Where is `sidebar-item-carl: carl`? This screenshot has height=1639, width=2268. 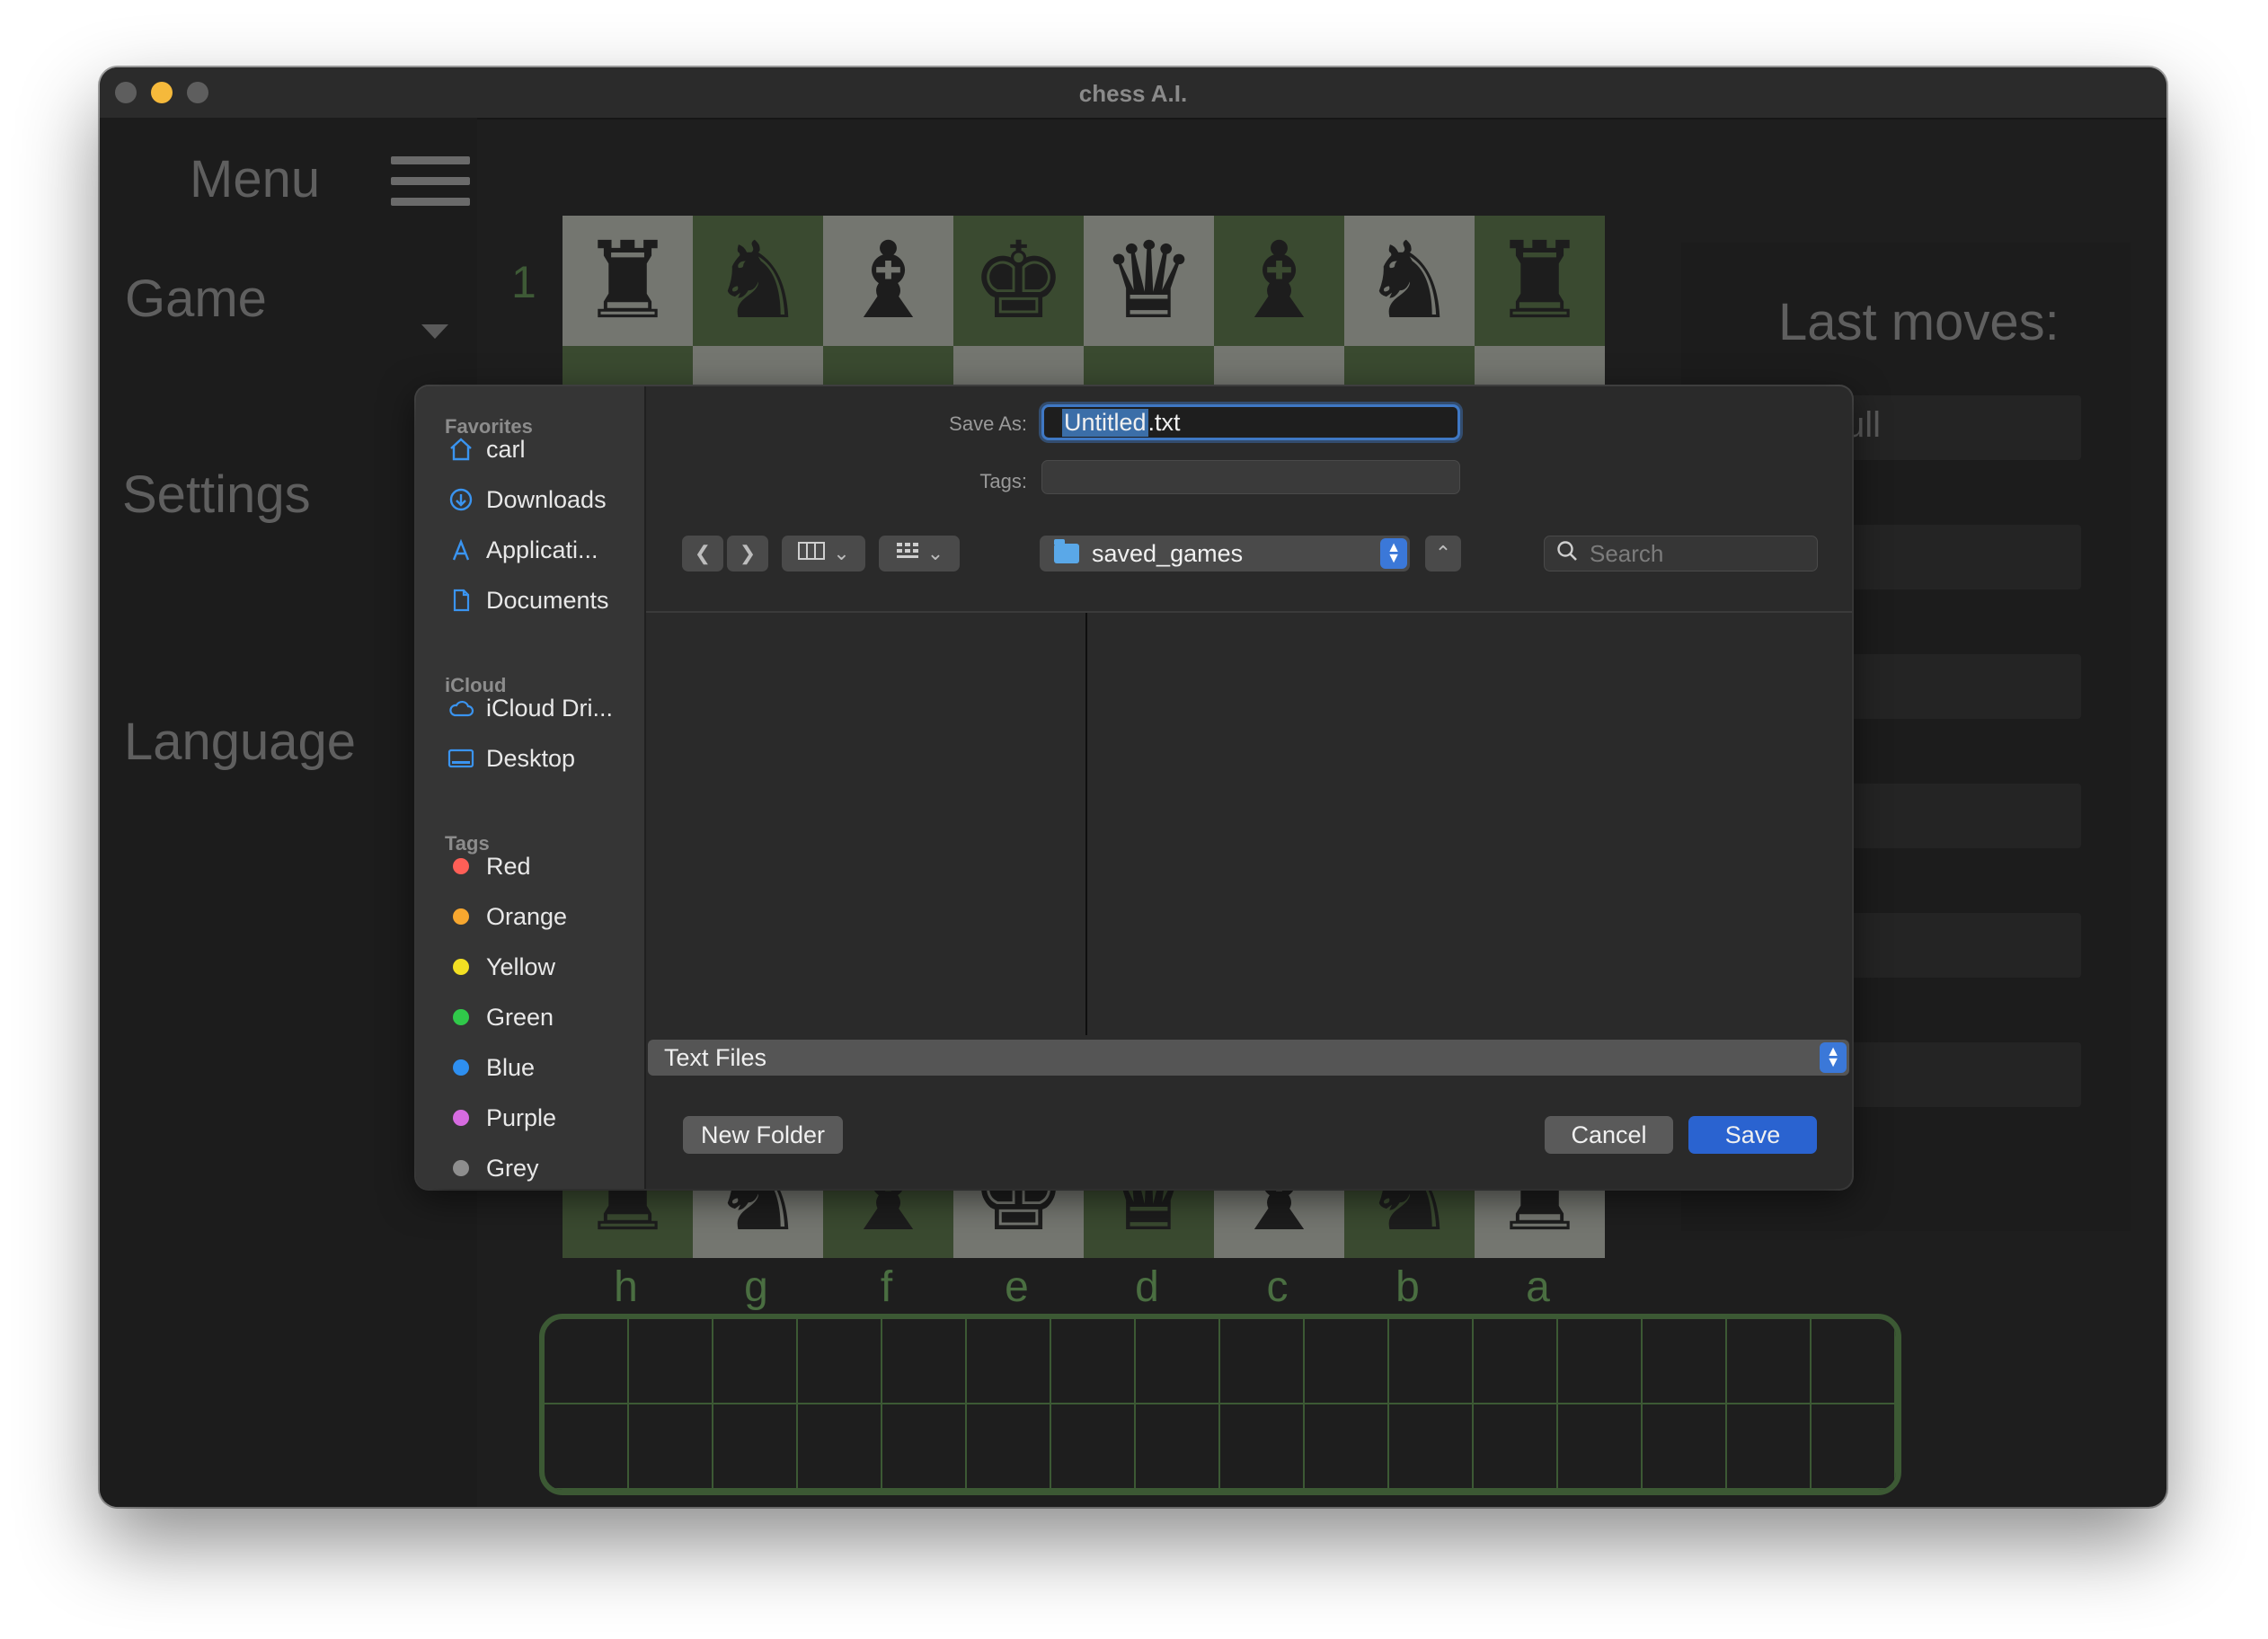 sidebar-item-carl: carl is located at coordinates (485, 449).